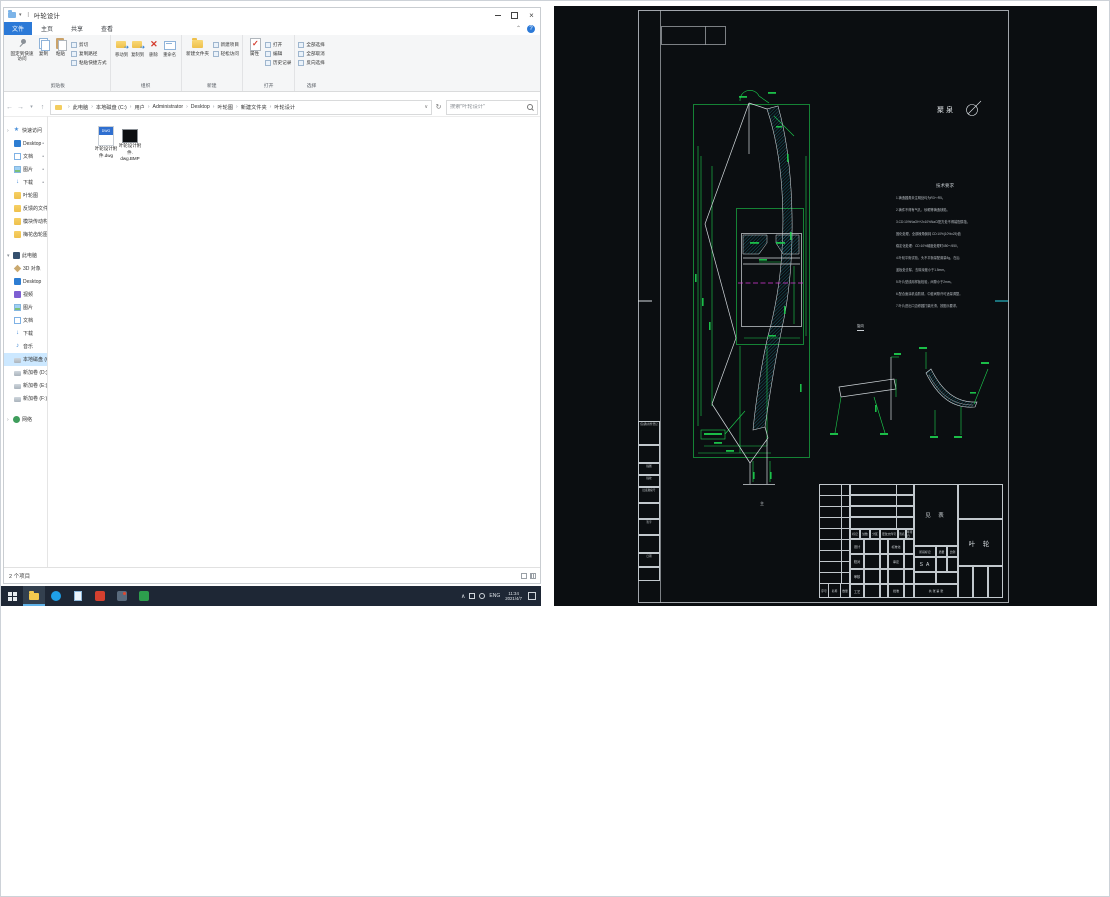 Image resolution: width=1110 pixels, height=897 pixels. I want to click on ribbon-button: 删除, so click(154, 47).